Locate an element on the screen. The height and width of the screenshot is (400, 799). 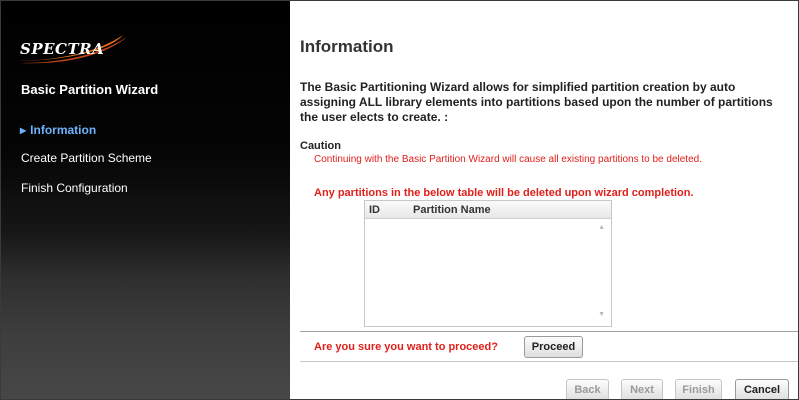
back-button: Back is located at coordinates (587, 389).